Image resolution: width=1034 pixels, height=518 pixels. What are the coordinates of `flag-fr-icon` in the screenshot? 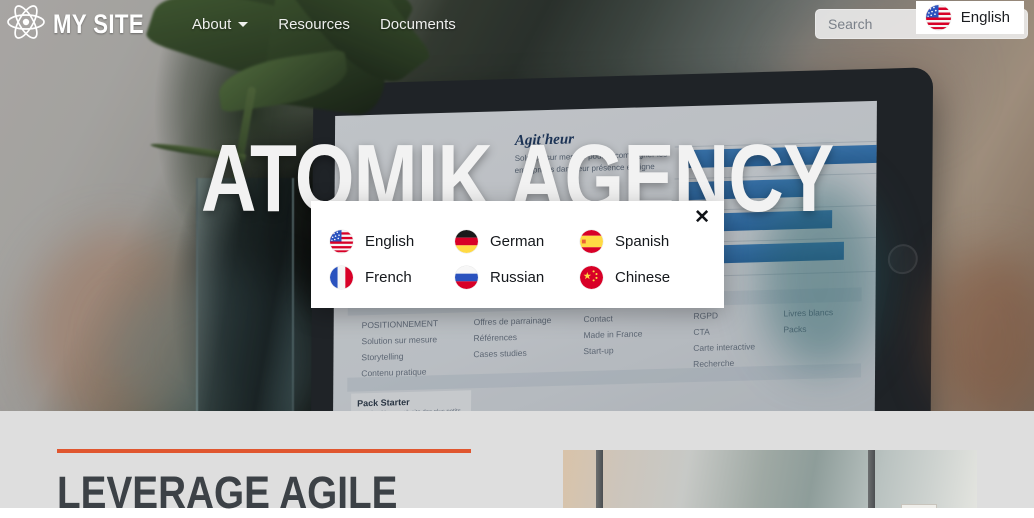 It's located at (341, 277).